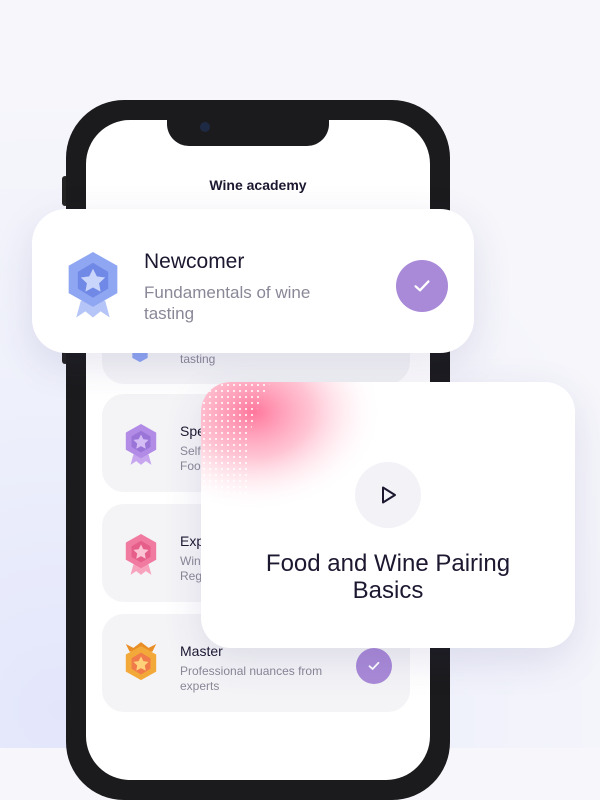  Describe the element at coordinates (205, 127) in the screenshot. I see `front-camera` at that location.